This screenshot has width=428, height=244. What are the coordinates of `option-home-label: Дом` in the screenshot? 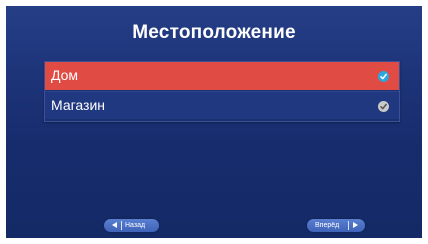 It's located at (65, 75).